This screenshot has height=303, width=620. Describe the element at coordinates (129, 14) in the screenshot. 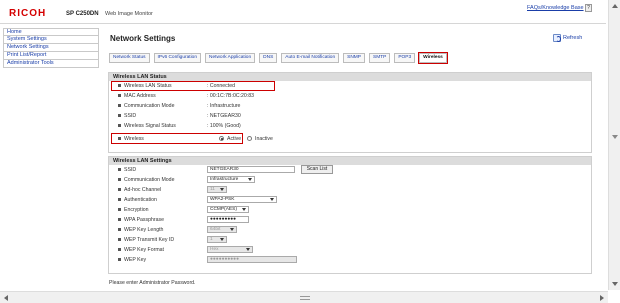

I see `app-subtitle: Web Image Monitor` at that location.